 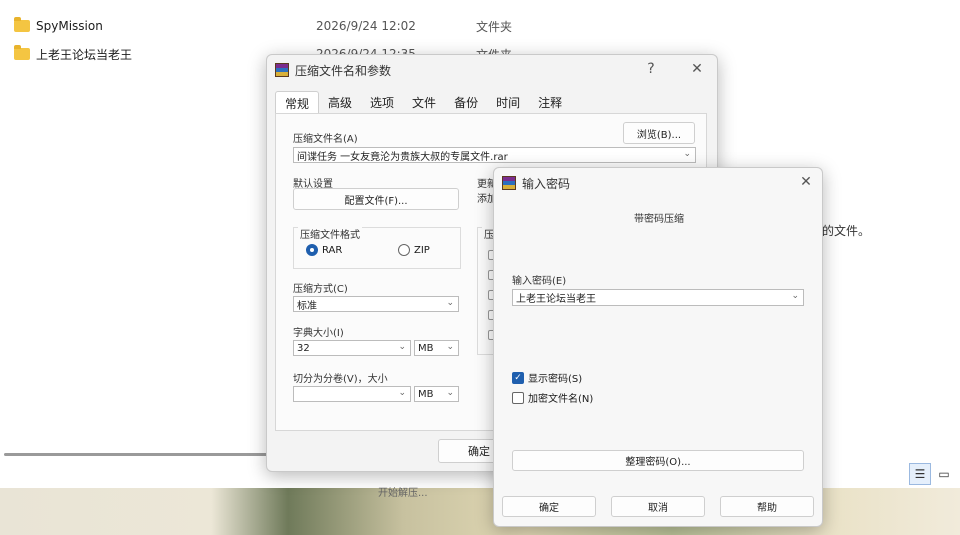 What do you see at coordinates (307, 306) in the screenshot?
I see `method-value: 标准` at bounding box center [307, 306].